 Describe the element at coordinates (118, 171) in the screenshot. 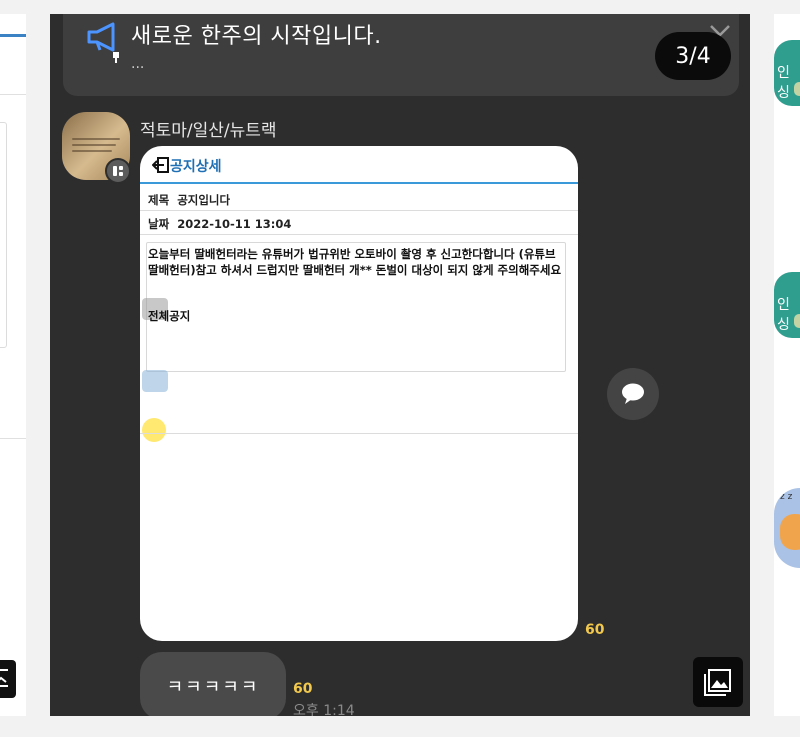

I see `profile-badge-icon` at that location.